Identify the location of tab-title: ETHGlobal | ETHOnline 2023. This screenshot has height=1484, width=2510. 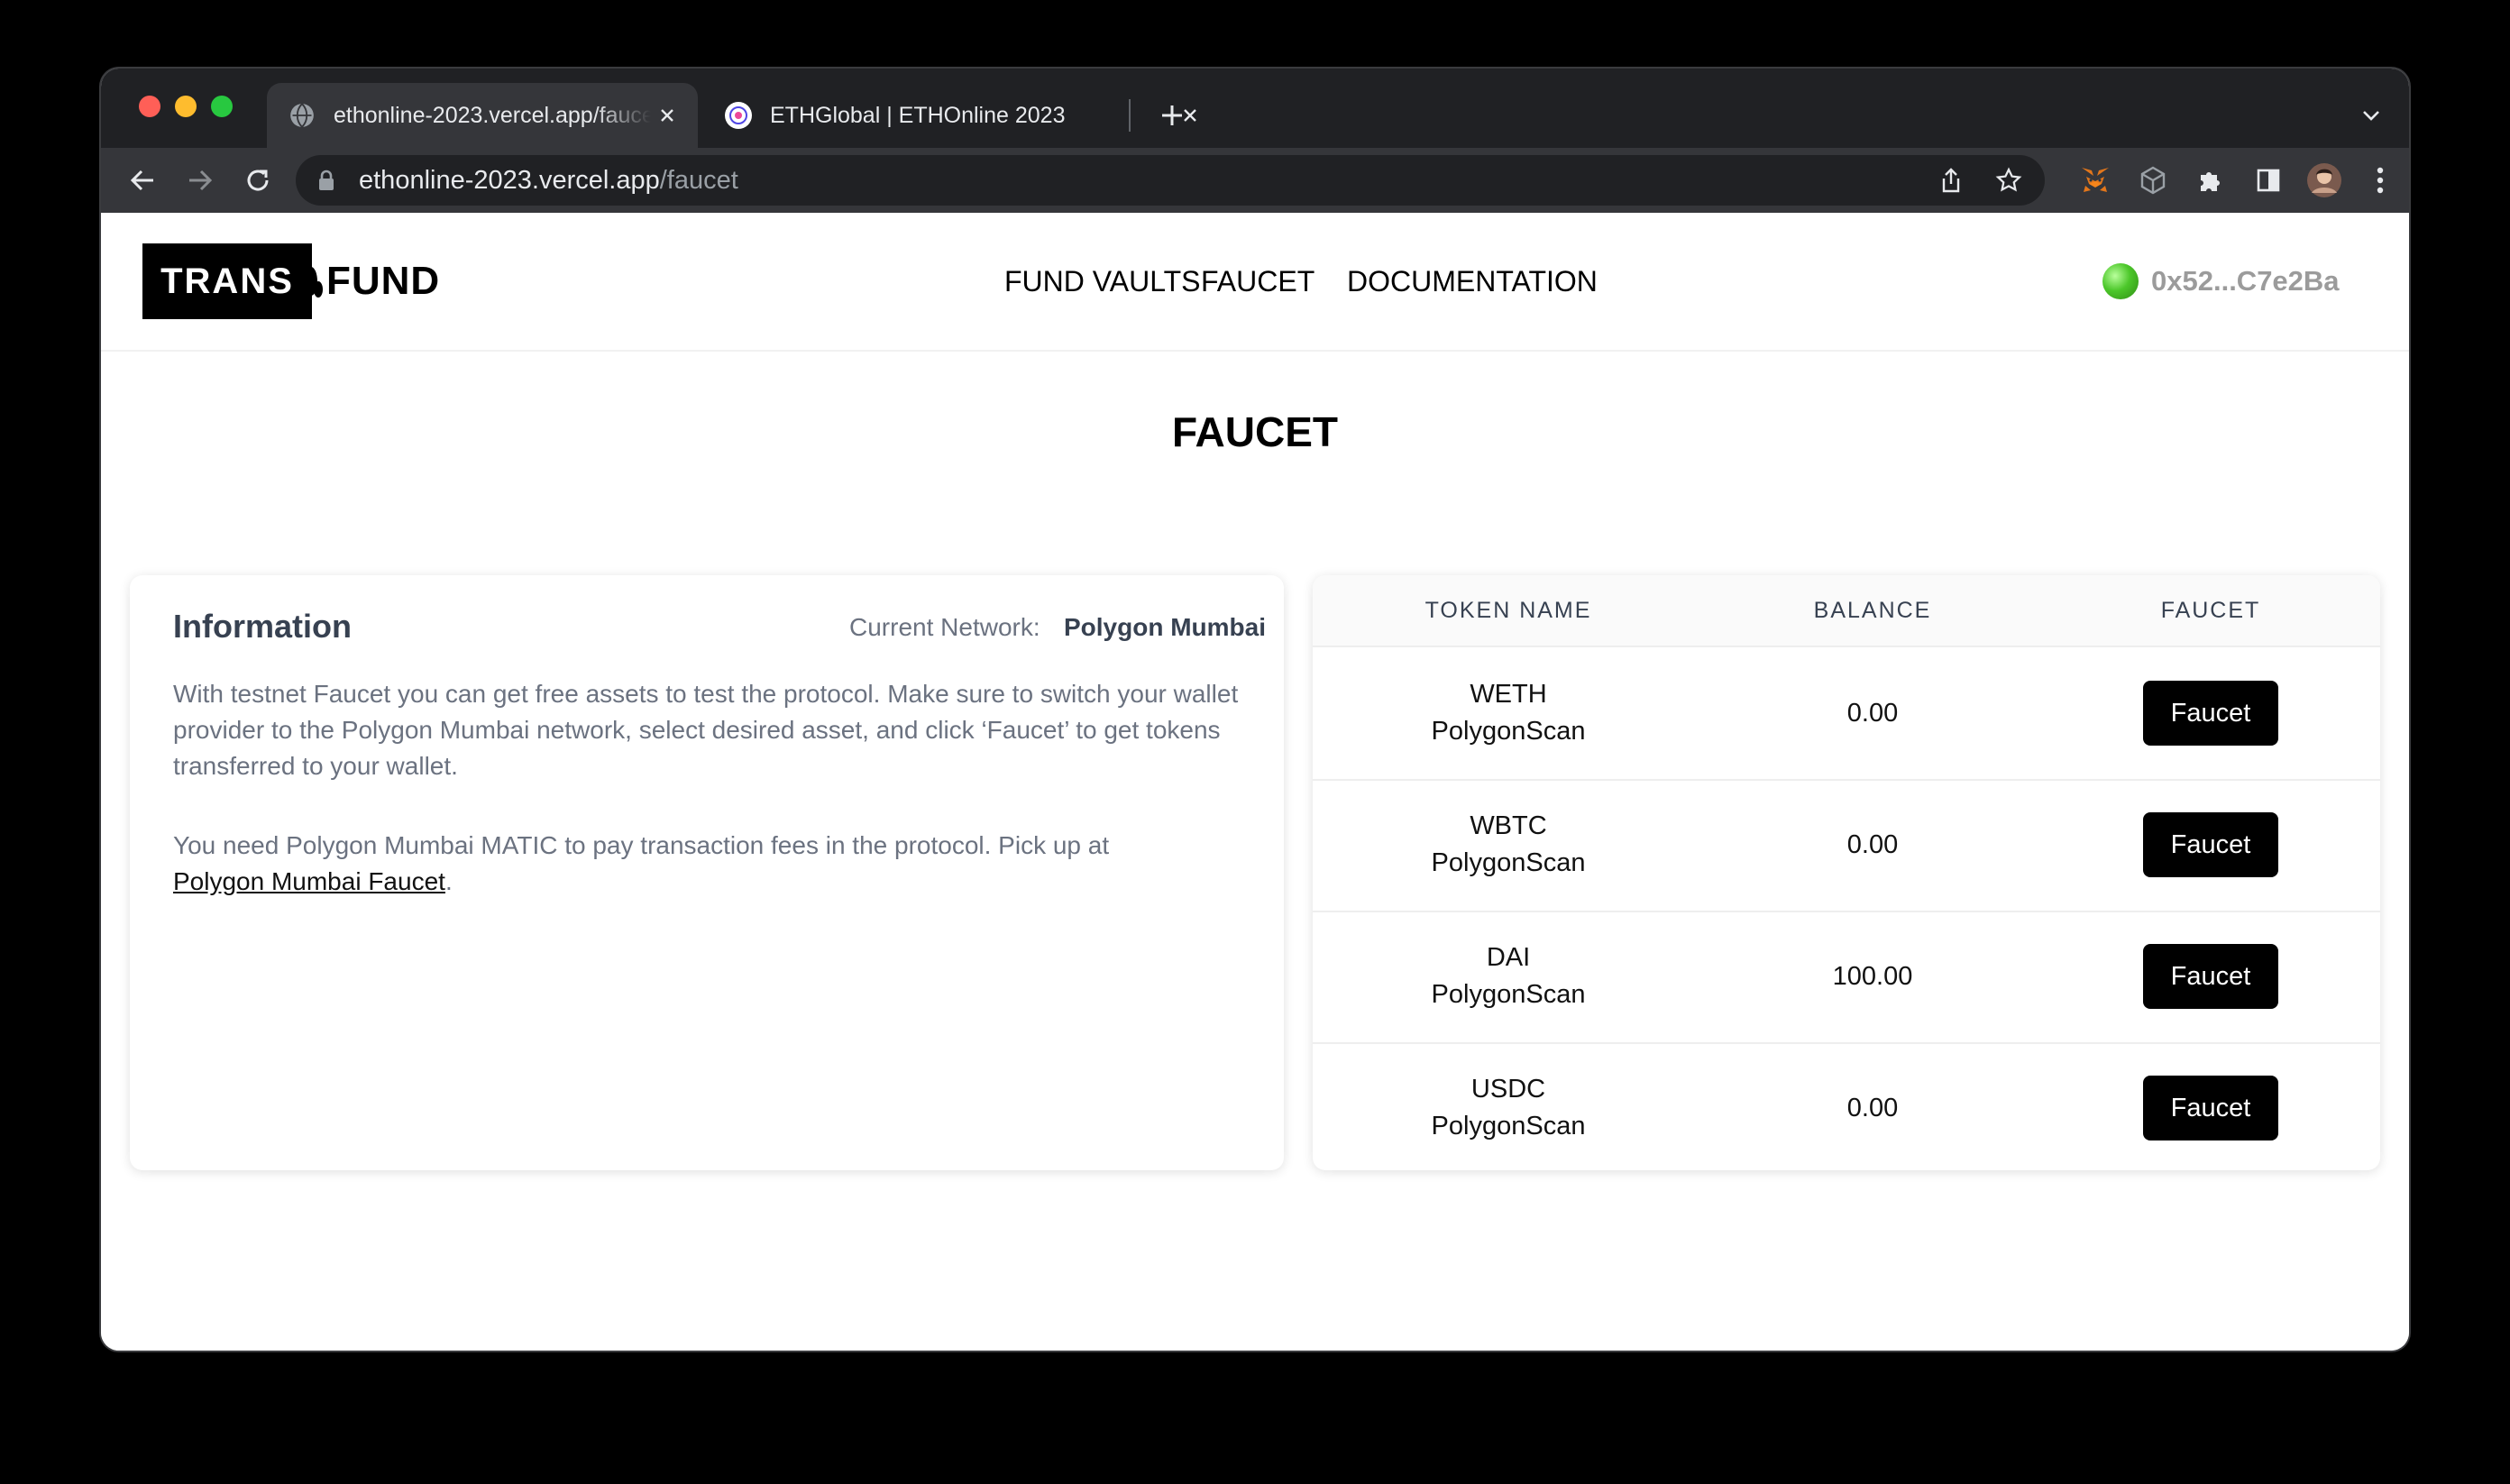
(918, 115).